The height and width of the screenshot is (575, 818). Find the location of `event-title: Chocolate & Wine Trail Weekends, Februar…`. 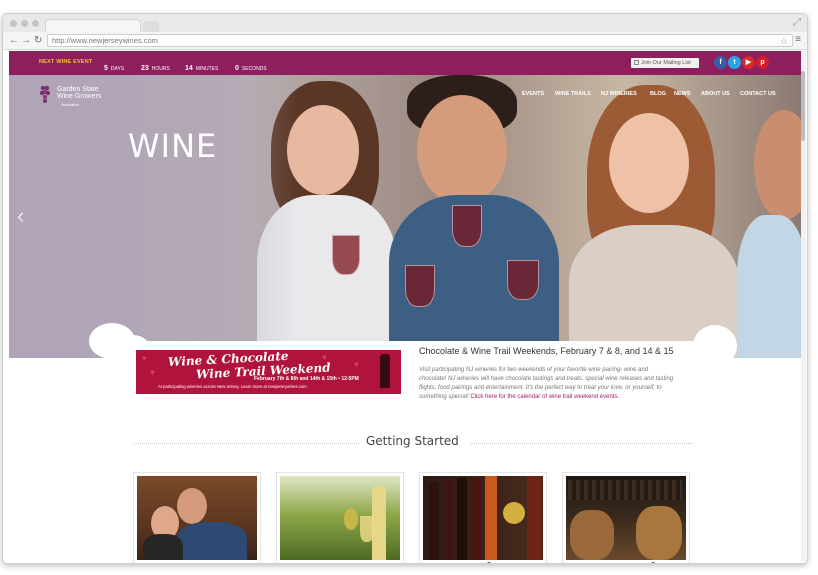

event-title: Chocolate & Wine Trail Weekends, Februar… is located at coordinates (546, 351).